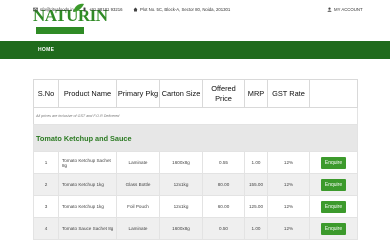  I want to click on cell-offered-price: 60.00, so click(223, 206).